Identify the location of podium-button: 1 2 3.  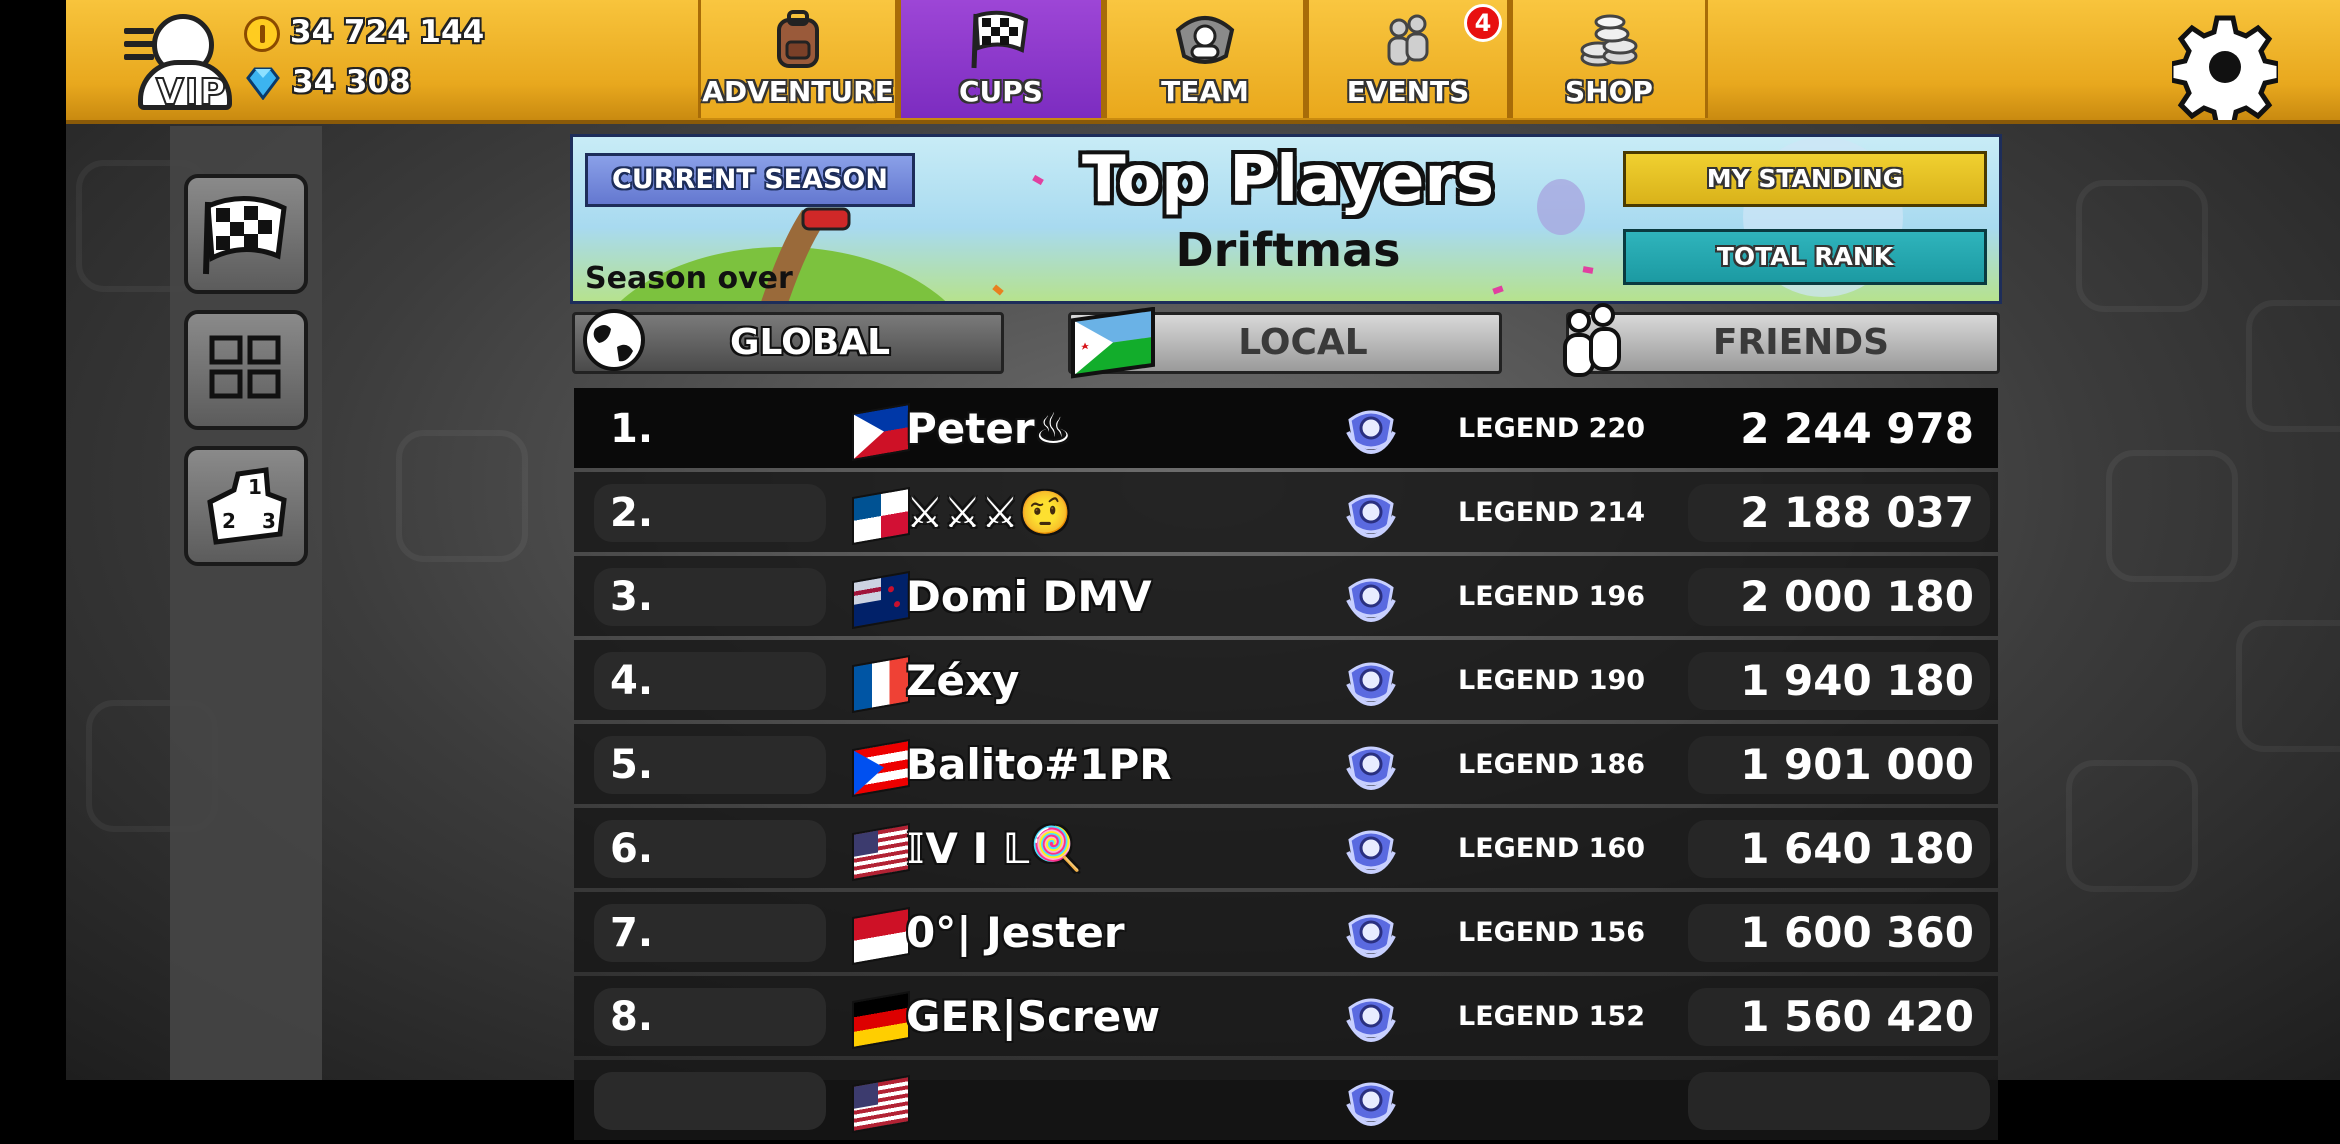
(246, 506).